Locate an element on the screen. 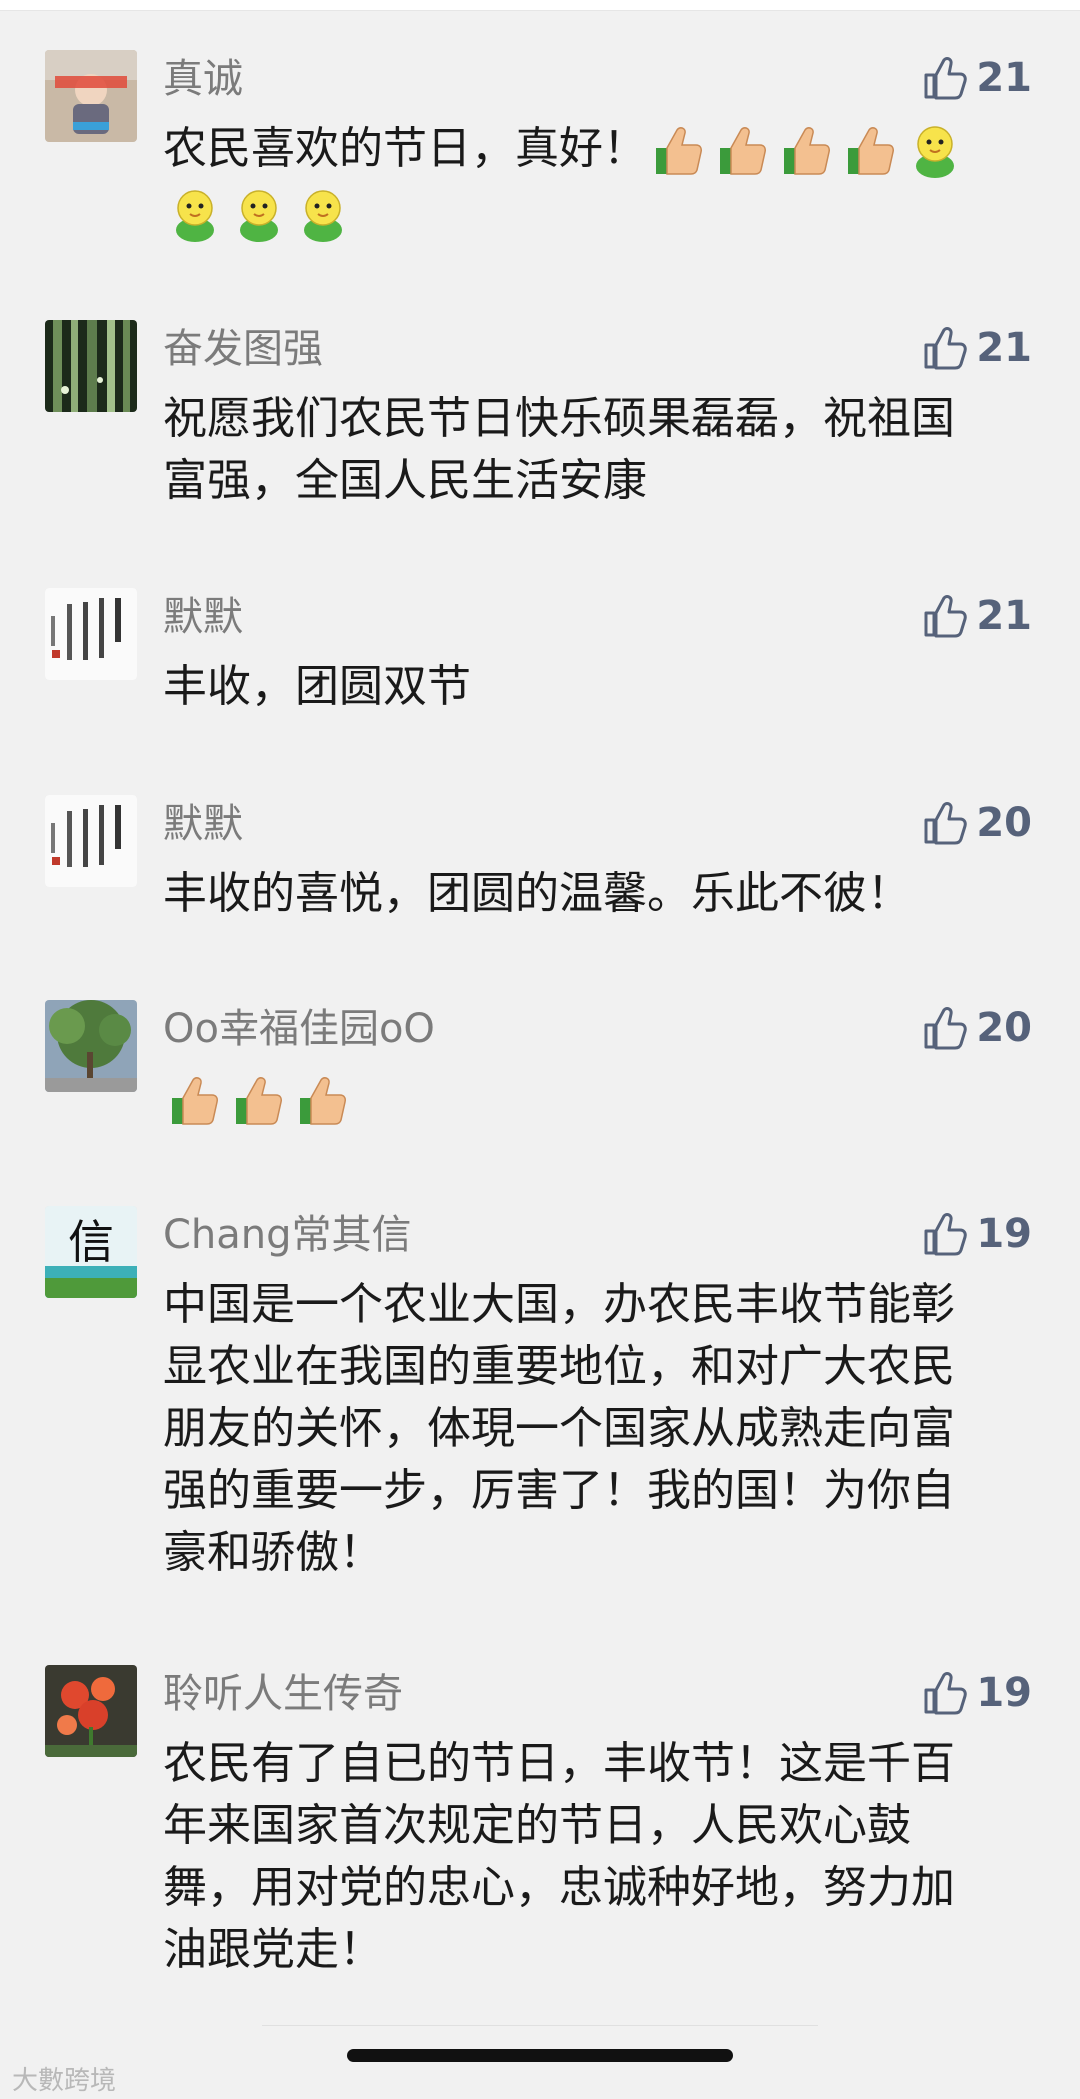 This screenshot has height=2099, width=1080. commenter-name: 奋发图强 is located at coordinates (243, 349).